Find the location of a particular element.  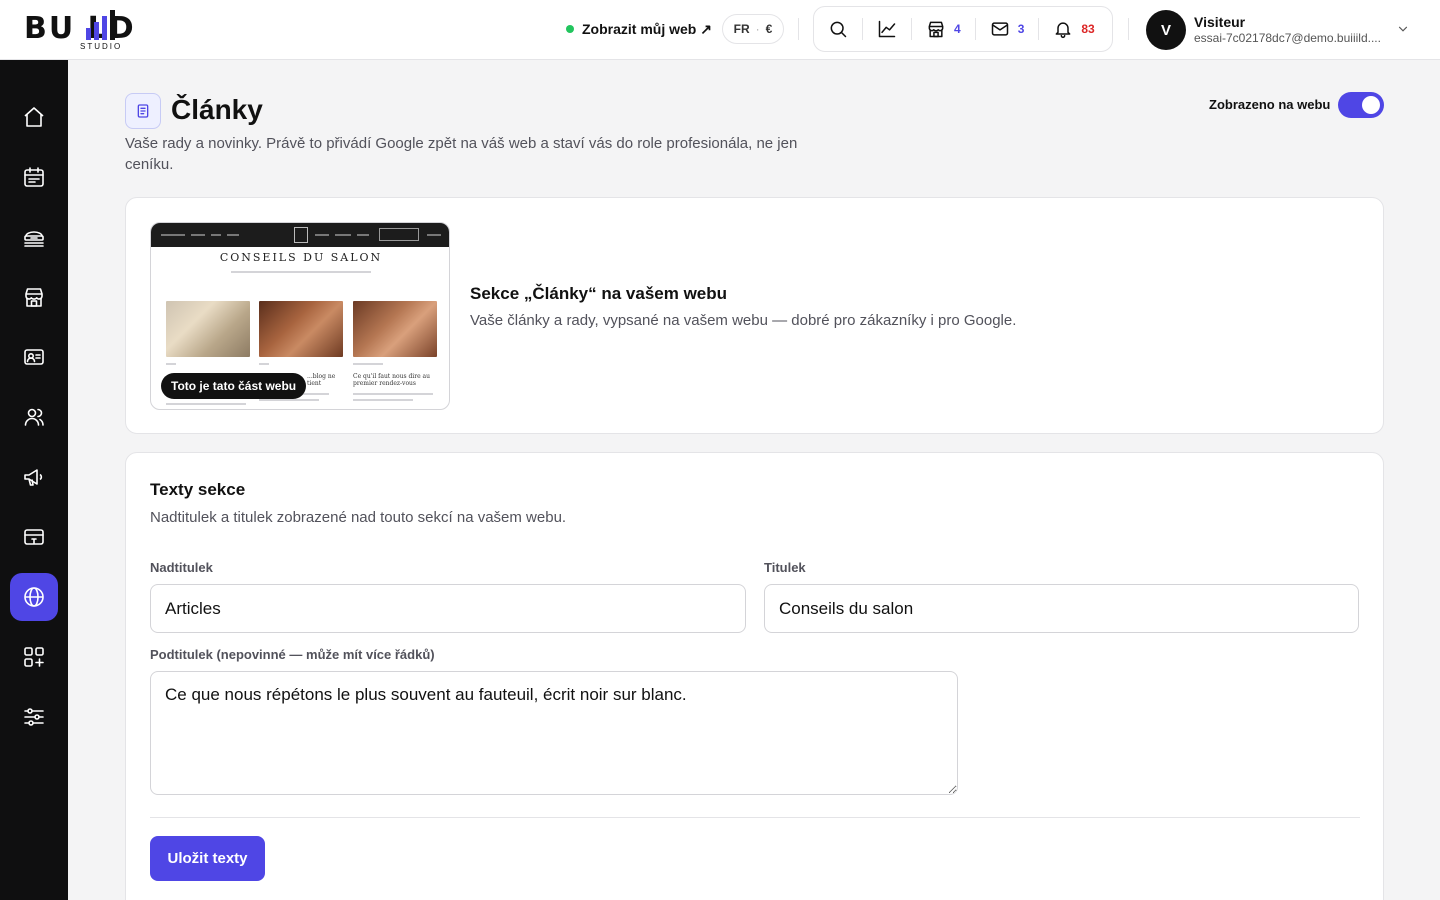

store-button: 4 is located at coordinates (944, 29).